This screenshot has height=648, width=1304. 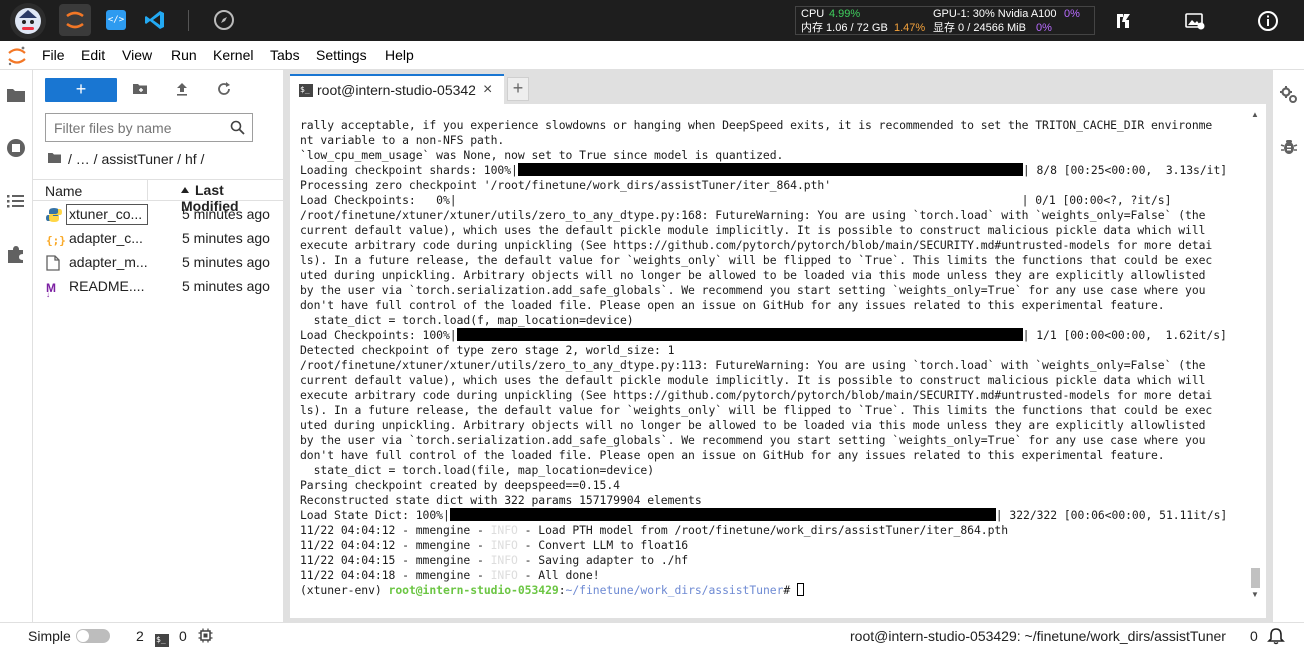 What do you see at coordinates (603, 560) in the screenshot?
I see `terminal-line: - Saving adapter to ./hf` at bounding box center [603, 560].